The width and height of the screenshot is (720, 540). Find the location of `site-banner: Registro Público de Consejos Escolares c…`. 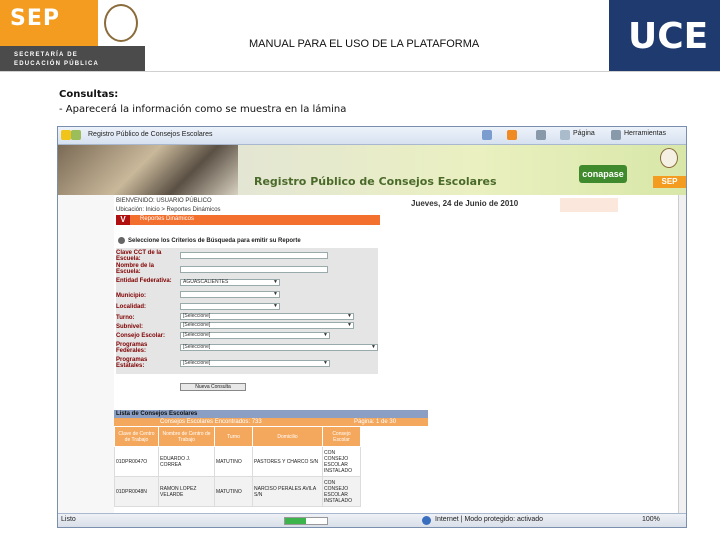

site-banner: Registro Público de Consejos Escolares c… is located at coordinates (372, 170).